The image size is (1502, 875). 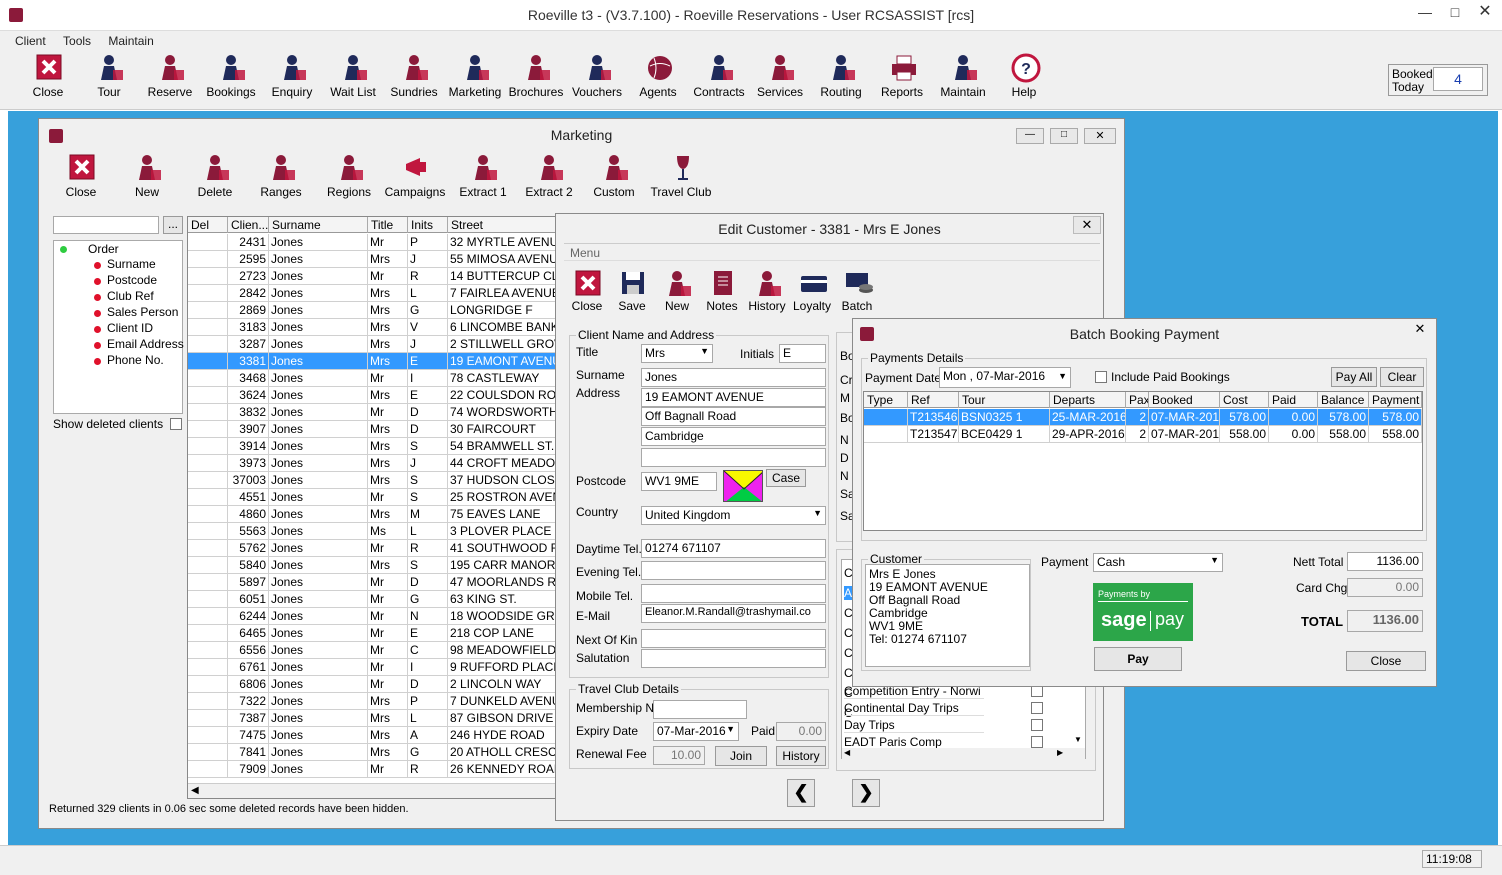 I want to click on edit-save-button: Save, so click(x=632, y=291).